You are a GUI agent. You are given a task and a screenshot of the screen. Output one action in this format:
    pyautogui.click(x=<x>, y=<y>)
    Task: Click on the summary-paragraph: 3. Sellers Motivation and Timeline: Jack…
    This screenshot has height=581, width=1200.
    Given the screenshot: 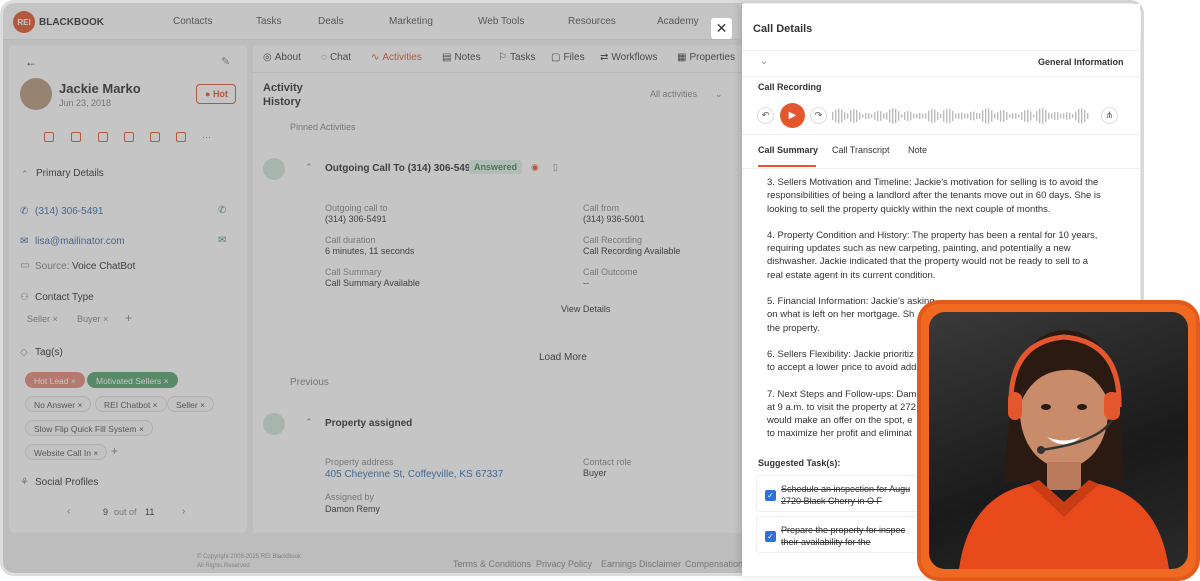 What is the action you would take?
    pyautogui.click(x=944, y=196)
    